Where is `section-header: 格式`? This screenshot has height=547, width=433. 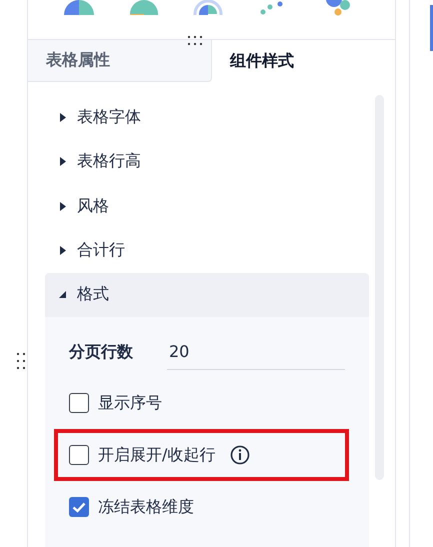 section-header: 格式 is located at coordinates (207, 295).